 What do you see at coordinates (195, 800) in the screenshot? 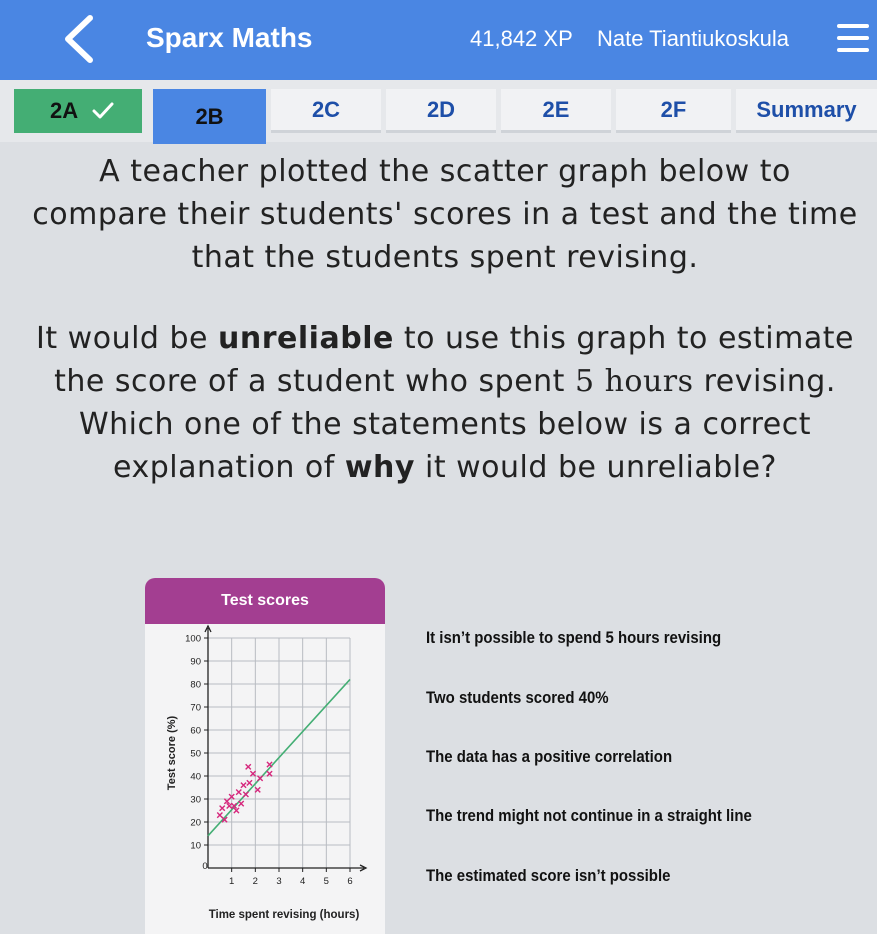
I see `y-tick-label: 30` at bounding box center [195, 800].